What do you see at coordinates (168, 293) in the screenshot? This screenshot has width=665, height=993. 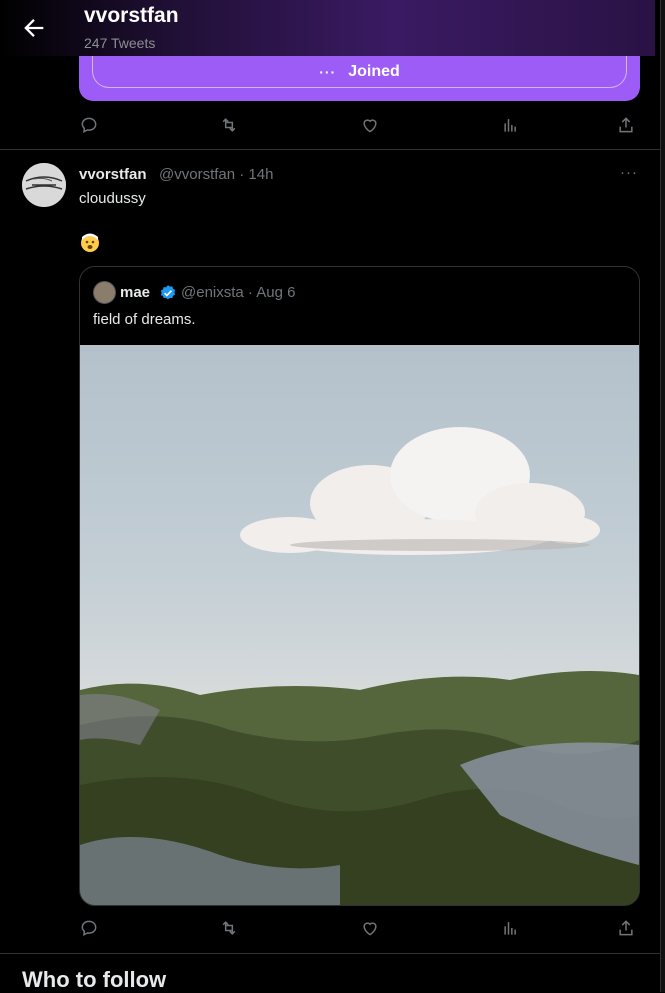 I see `verified-badge-icon` at bounding box center [168, 293].